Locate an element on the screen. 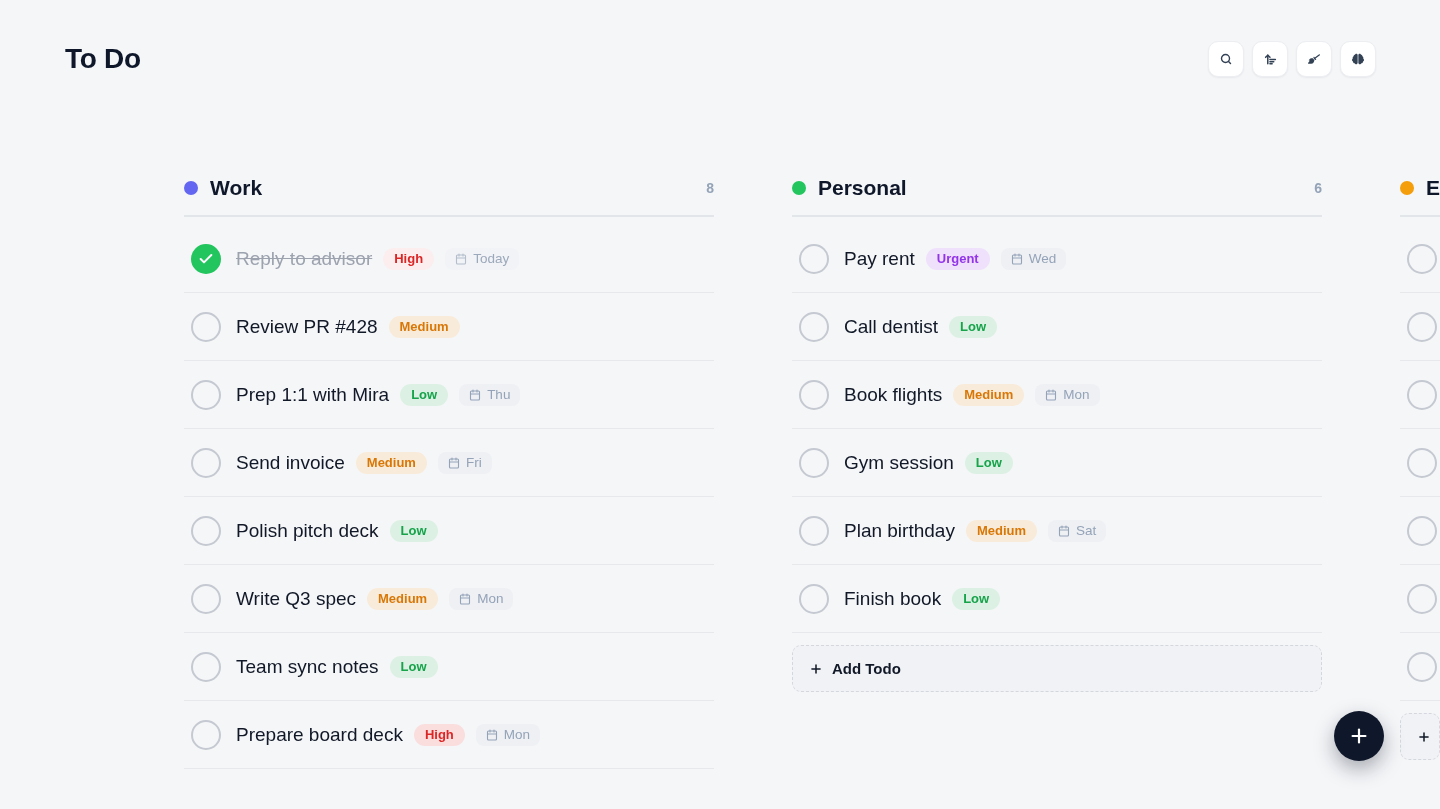 This screenshot has height=809, width=1440. column-title: Personal is located at coordinates (862, 188).